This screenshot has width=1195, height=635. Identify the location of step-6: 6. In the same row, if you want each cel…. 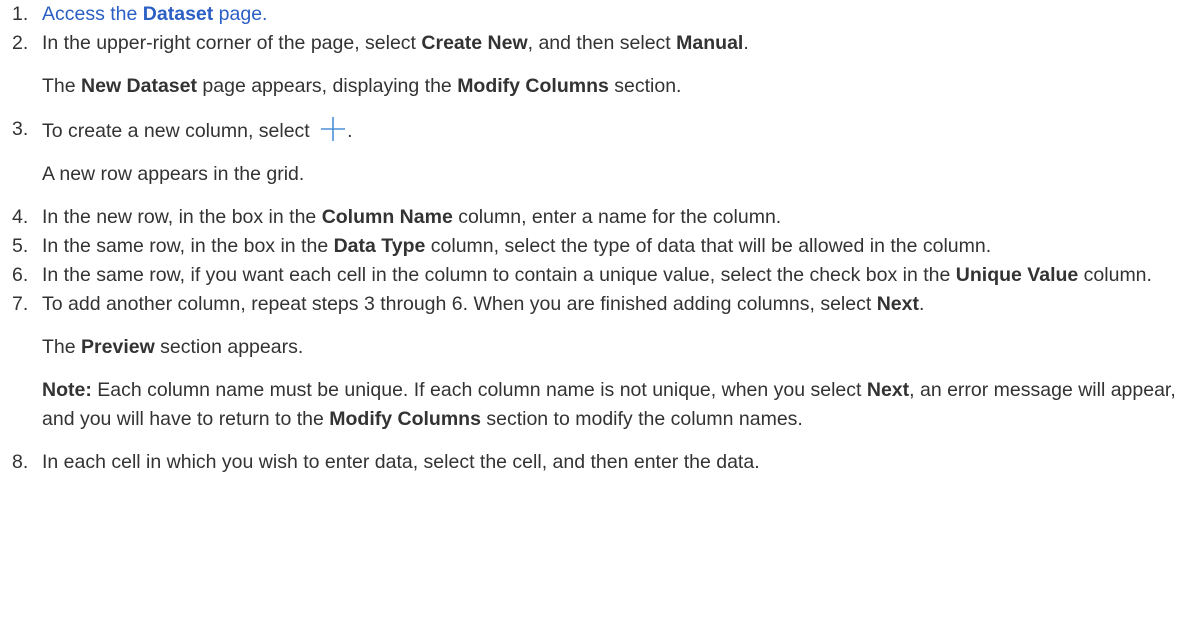
(597, 275).